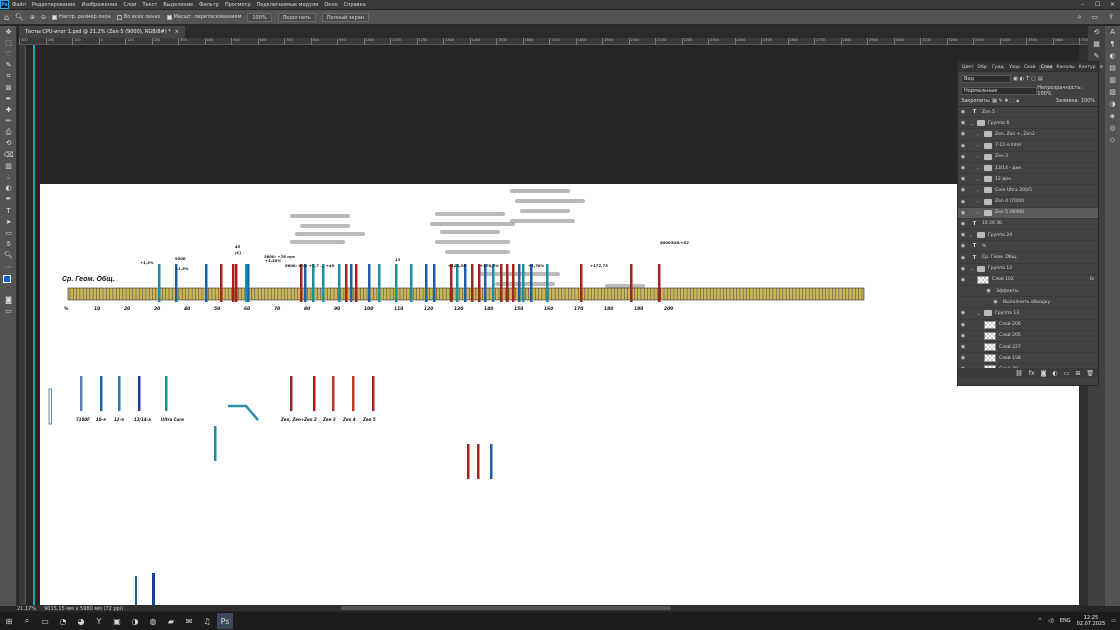 Image resolution: width=1120 pixels, height=630 pixels. I want to click on type-tool-icon: T, so click(8, 210).